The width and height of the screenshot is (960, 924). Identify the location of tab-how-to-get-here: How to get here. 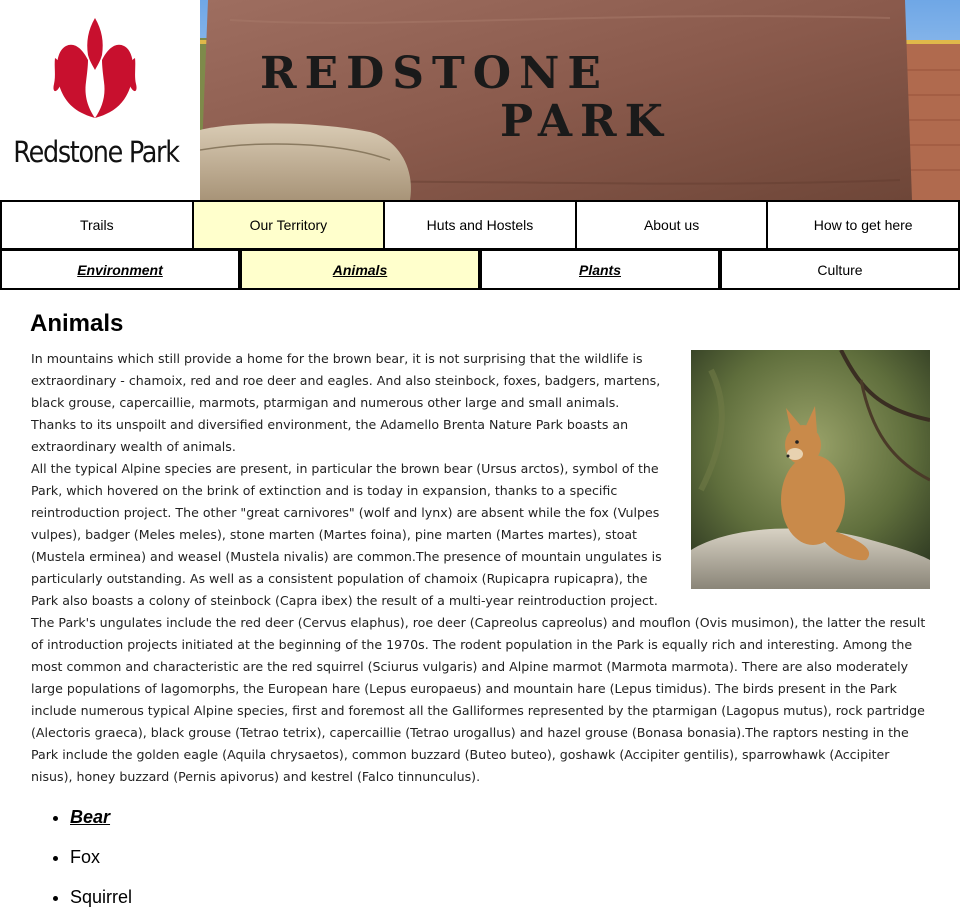
(863, 225).